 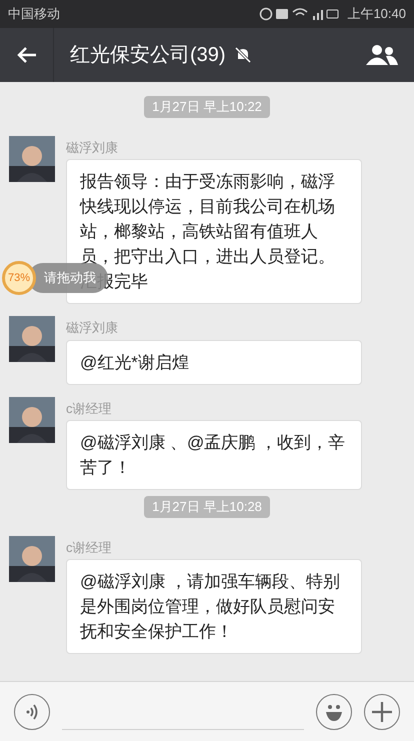 I want to click on voice-icon, so click(x=32, y=712).